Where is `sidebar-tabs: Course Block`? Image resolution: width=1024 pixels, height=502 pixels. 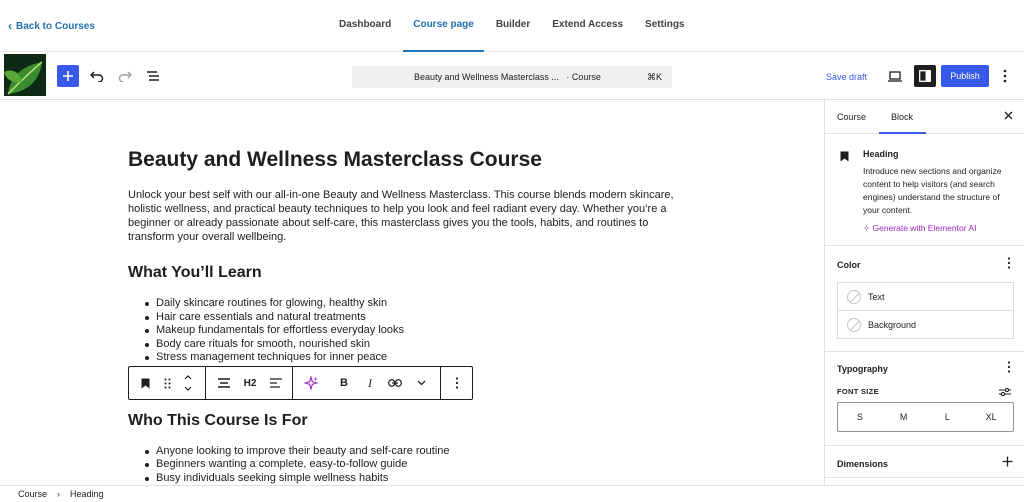 sidebar-tabs: Course Block is located at coordinates (924, 117).